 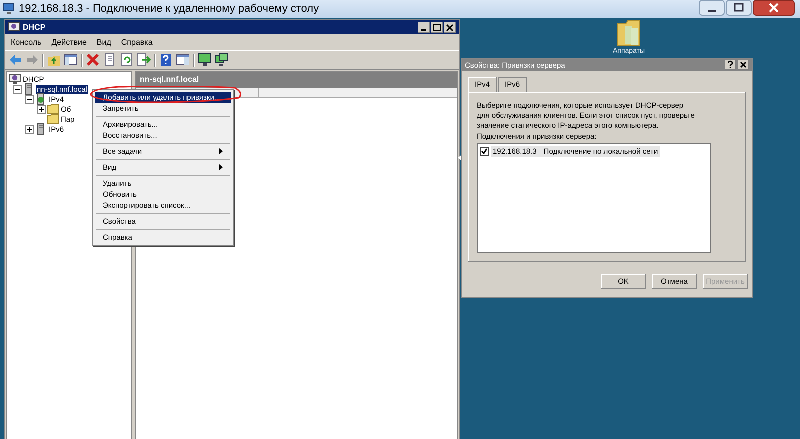 What do you see at coordinates (222, 60) in the screenshot?
I see `monitors-icon` at bounding box center [222, 60].